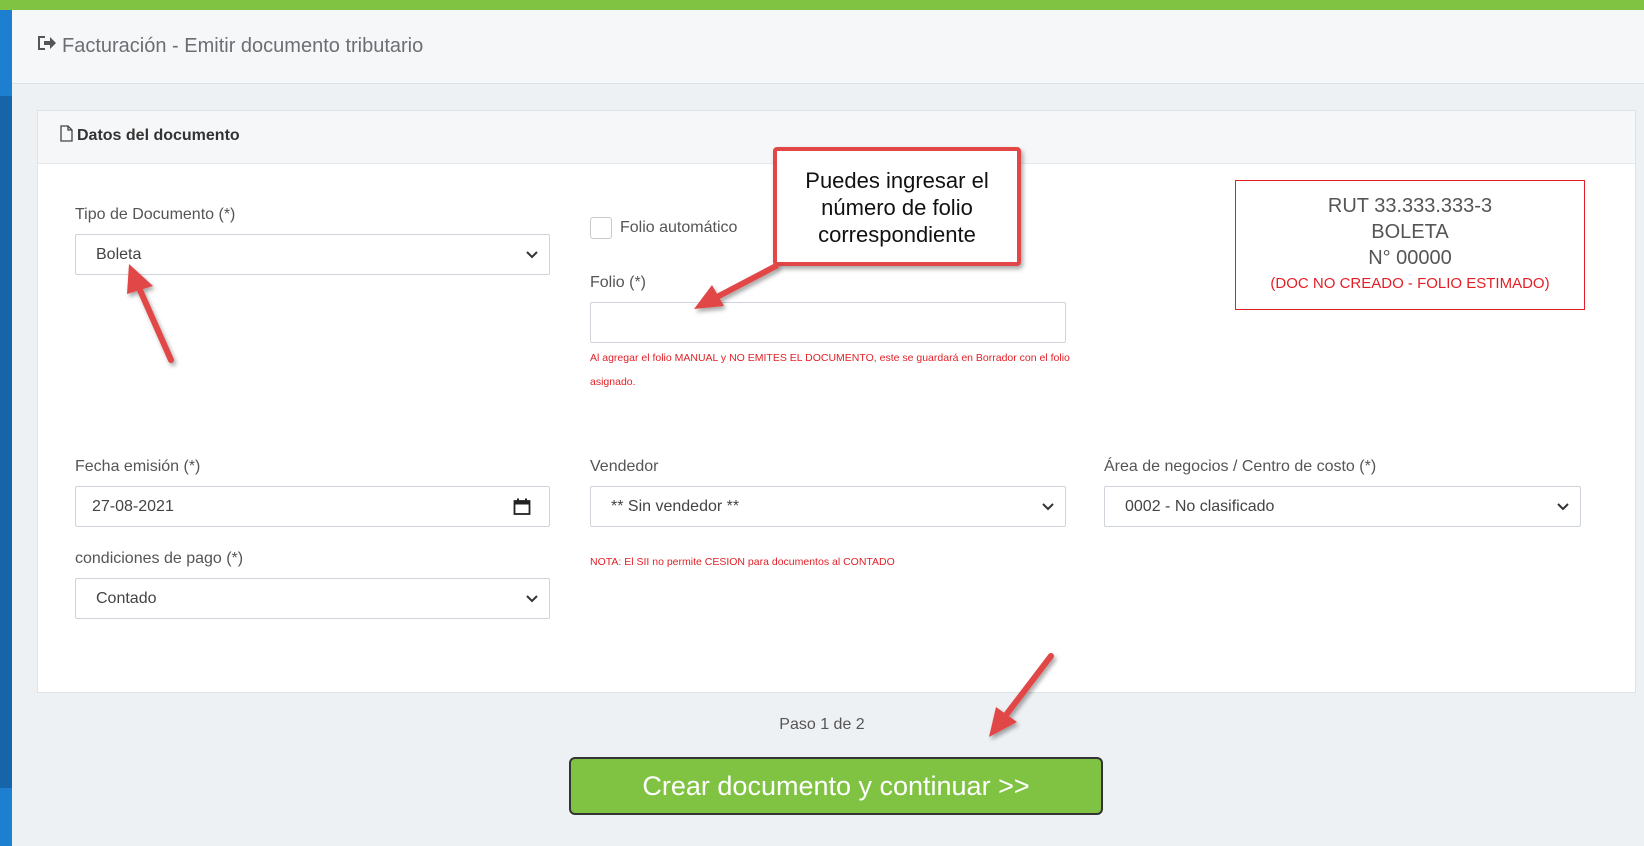 The height and width of the screenshot is (846, 1644). What do you see at coordinates (822, 5) in the screenshot?
I see `top-accent-bar` at bounding box center [822, 5].